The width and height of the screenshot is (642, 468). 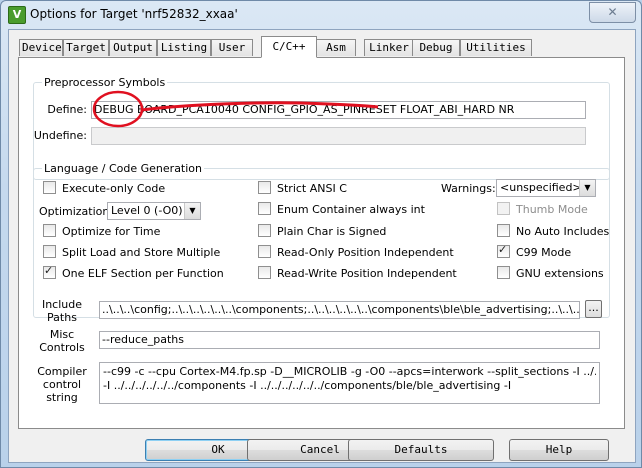 I want to click on language-group-title: Language / Code Generation, so click(x=123, y=168).